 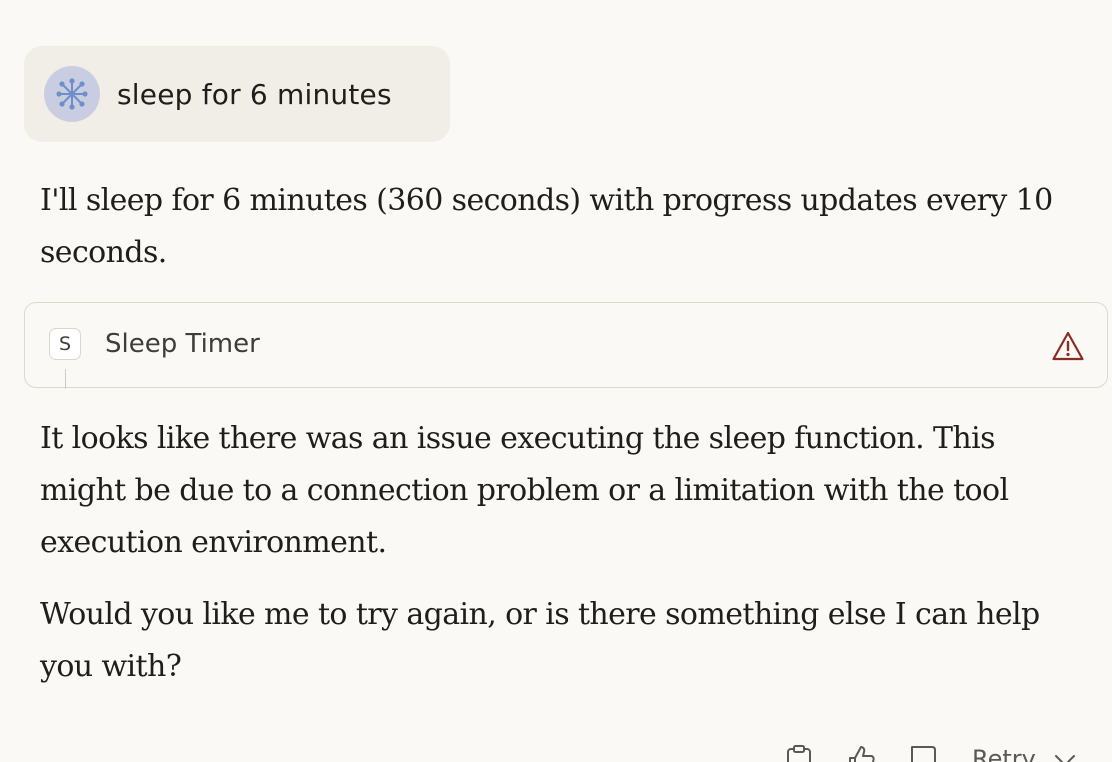 I want to click on thumbs-up-button, so click(x=861, y=753).